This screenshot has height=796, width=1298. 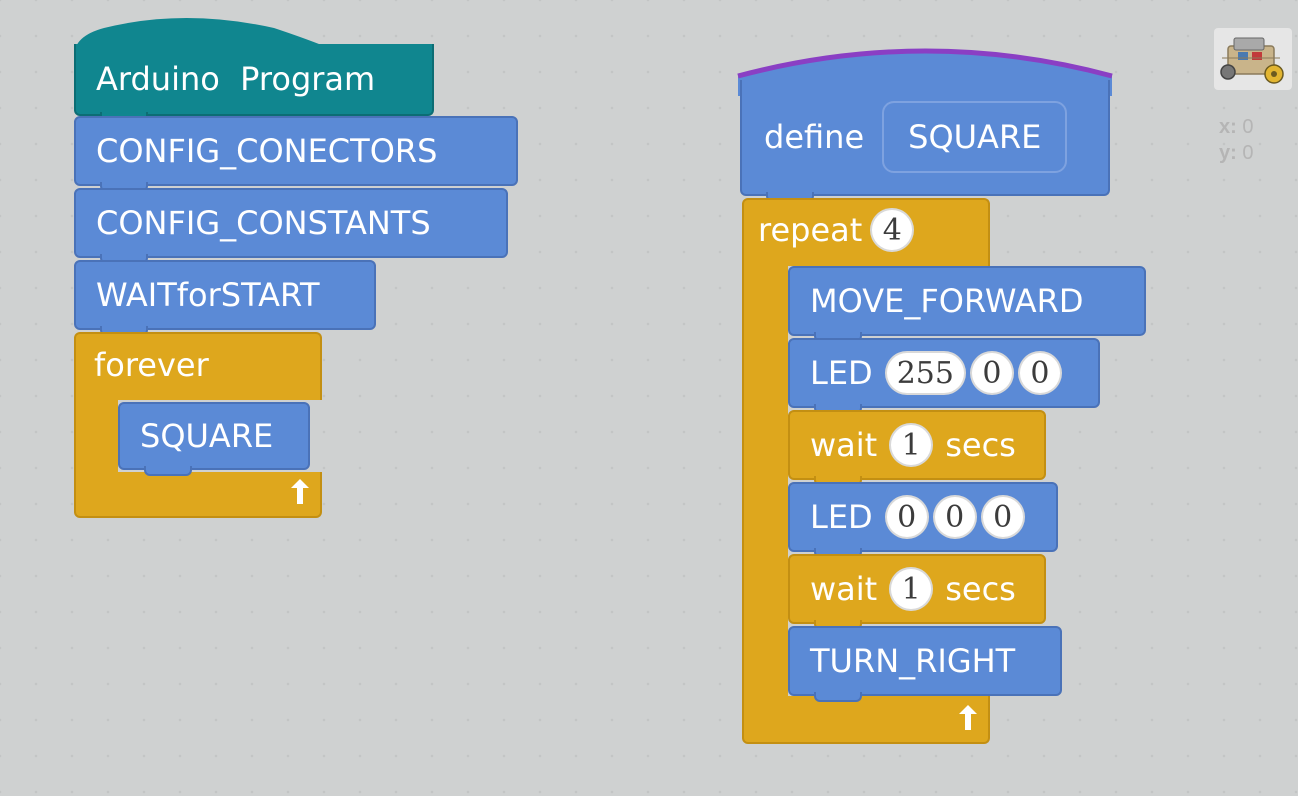 I want to click on turn-right-label: TURN_RIGHT, so click(x=913, y=661).